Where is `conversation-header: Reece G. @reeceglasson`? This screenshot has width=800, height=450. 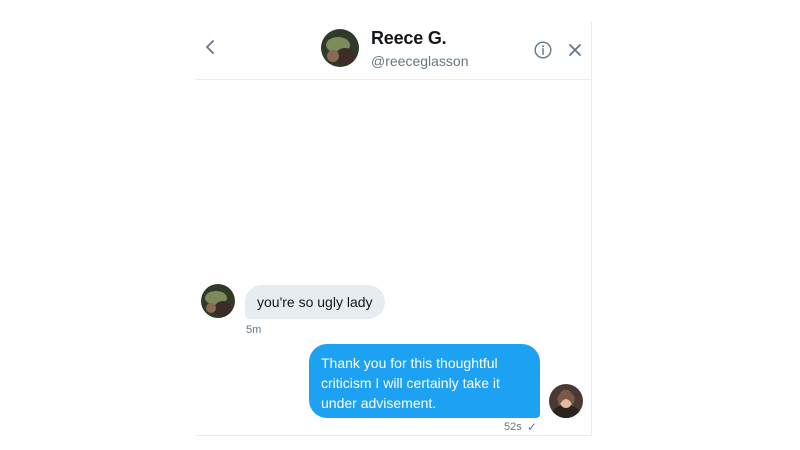
conversation-header: Reece G. @reeceglasson is located at coordinates (394, 51).